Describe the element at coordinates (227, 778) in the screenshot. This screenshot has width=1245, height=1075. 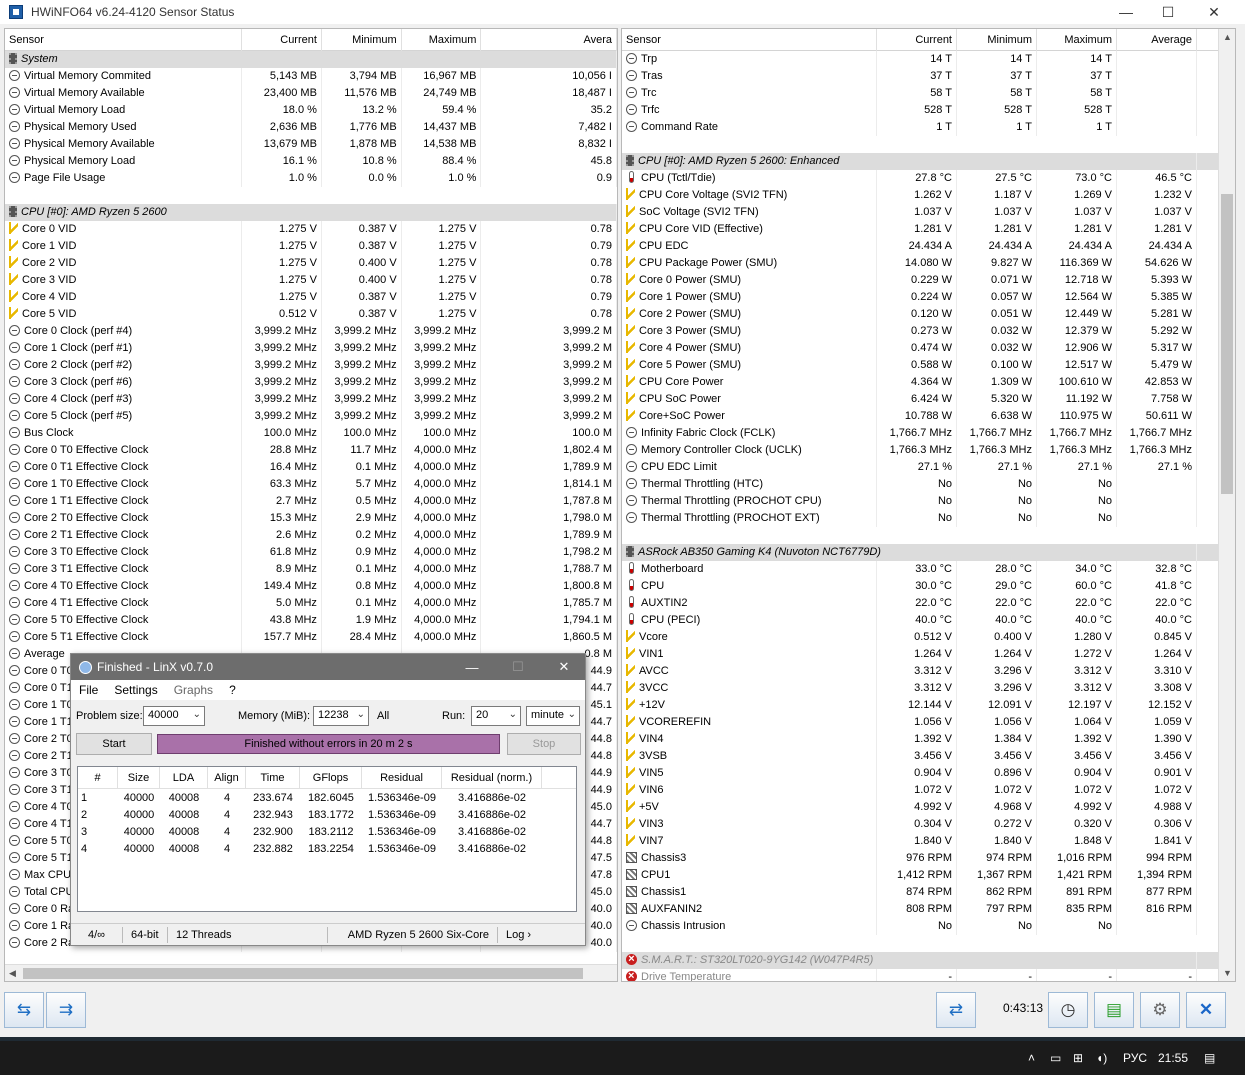
I see `results-column-header: Align` at that location.